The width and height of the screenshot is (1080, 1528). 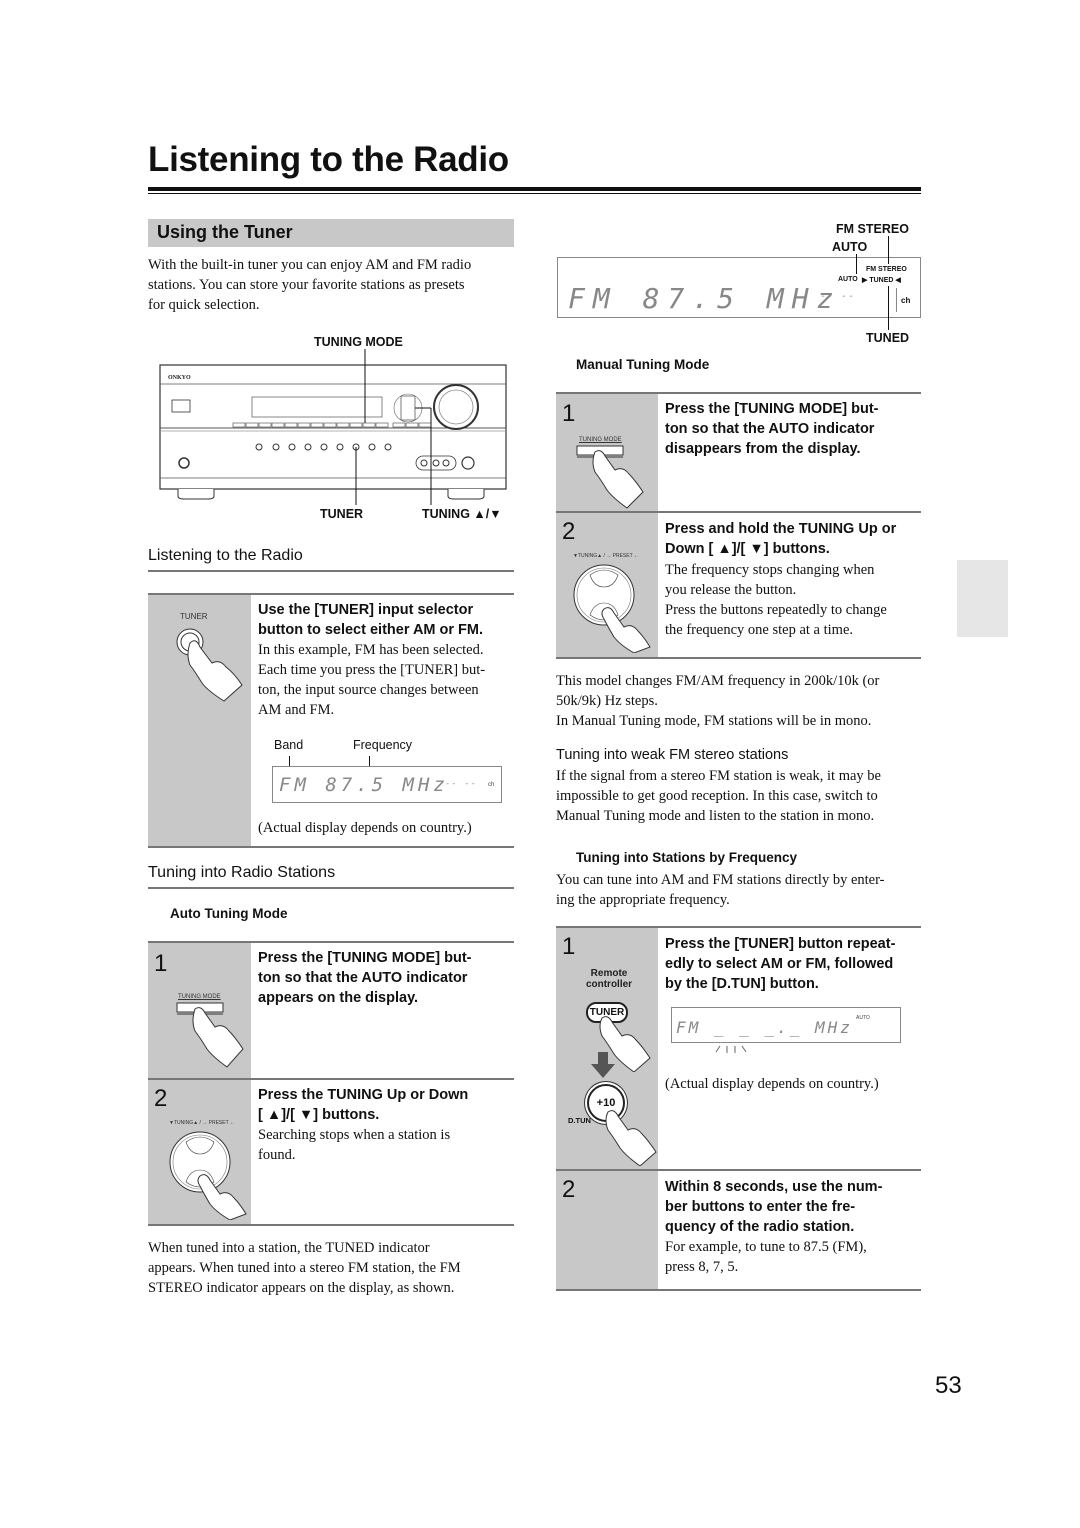 What do you see at coordinates (780, 944) in the screenshot?
I see `step-title-line: Press the [TUNER] button repeat-` at bounding box center [780, 944].